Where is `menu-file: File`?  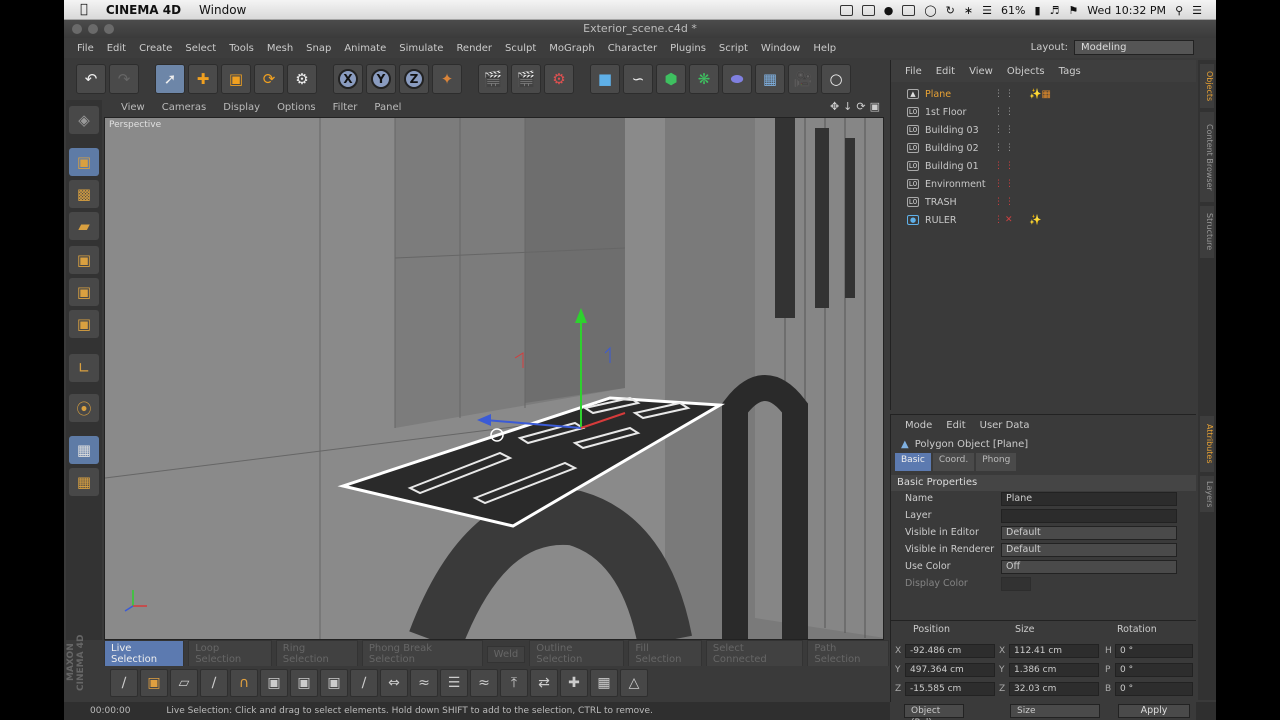
menu-file: File is located at coordinates (85, 48).